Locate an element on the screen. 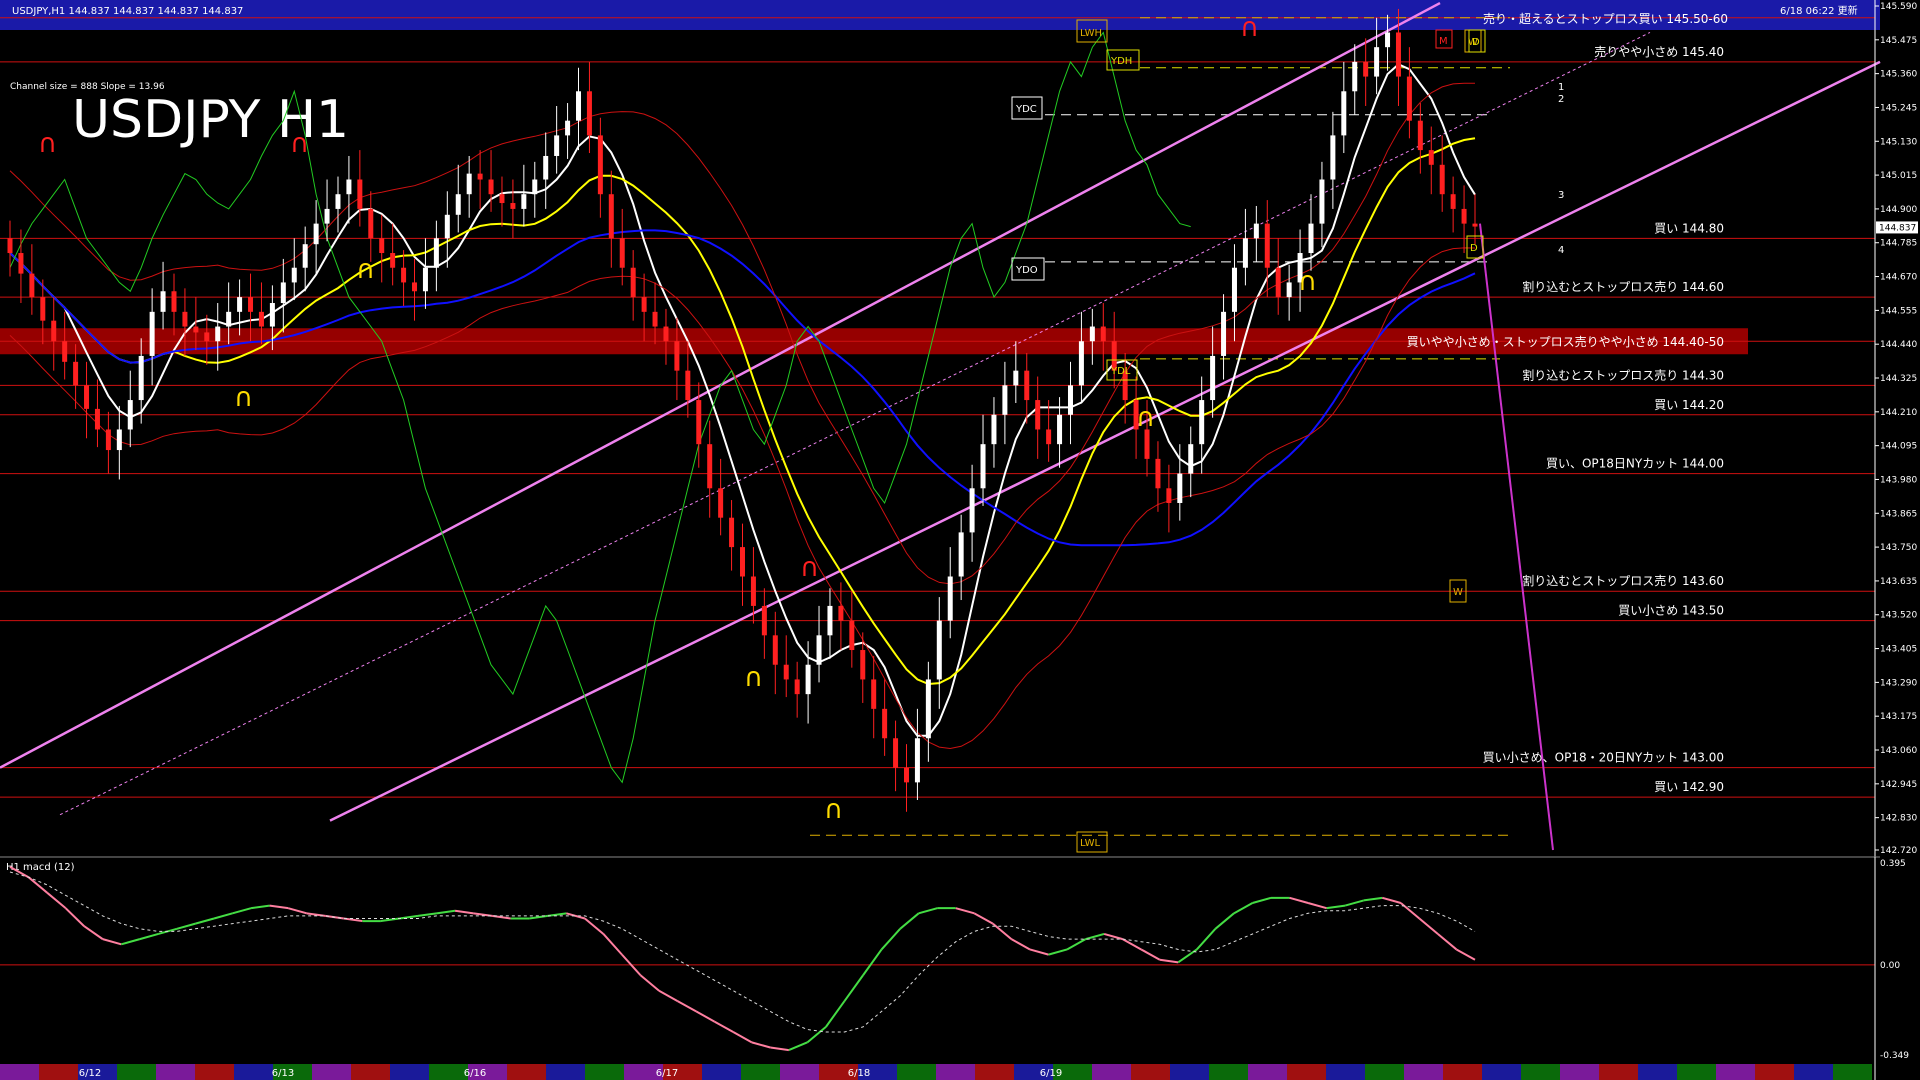 The width and height of the screenshot is (1920, 1080). level-label: 売りやや小さめ 145.40 is located at coordinates (1659, 51).